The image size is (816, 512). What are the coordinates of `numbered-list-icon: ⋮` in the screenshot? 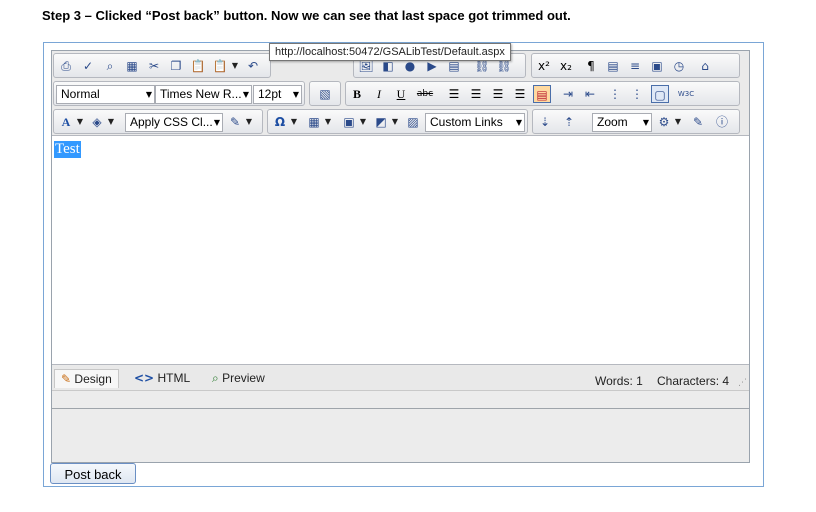 It's located at (615, 94).